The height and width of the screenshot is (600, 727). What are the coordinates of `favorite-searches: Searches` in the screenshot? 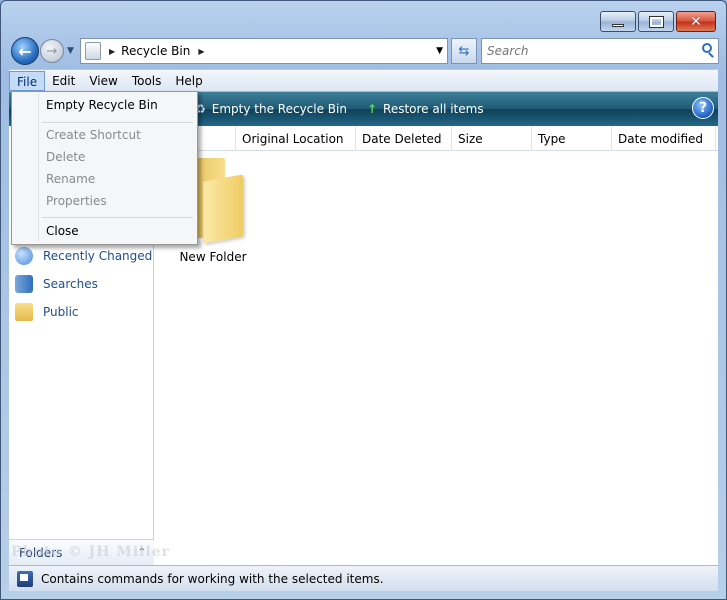 It's located at (56, 284).